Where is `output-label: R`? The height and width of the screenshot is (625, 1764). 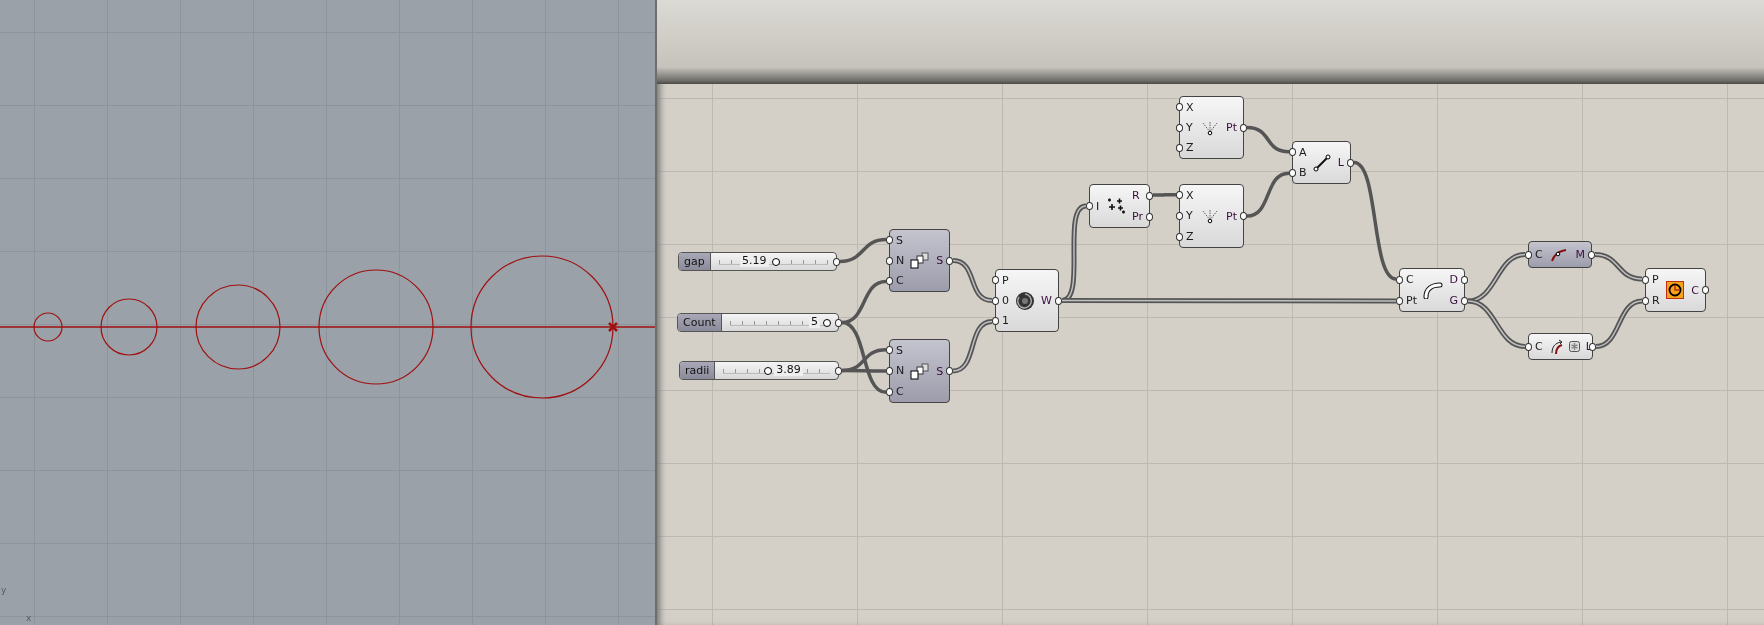
output-label: R is located at coordinates (1136, 195).